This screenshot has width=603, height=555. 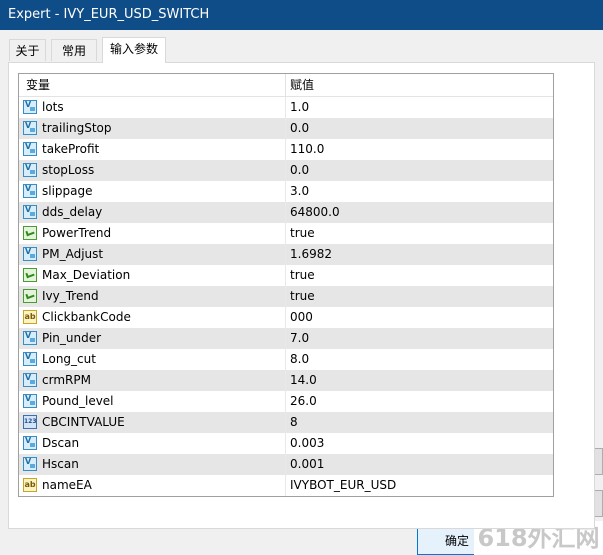 What do you see at coordinates (286, 212) in the screenshot?
I see `parameter-row: dds_delay 64800.0` at bounding box center [286, 212].